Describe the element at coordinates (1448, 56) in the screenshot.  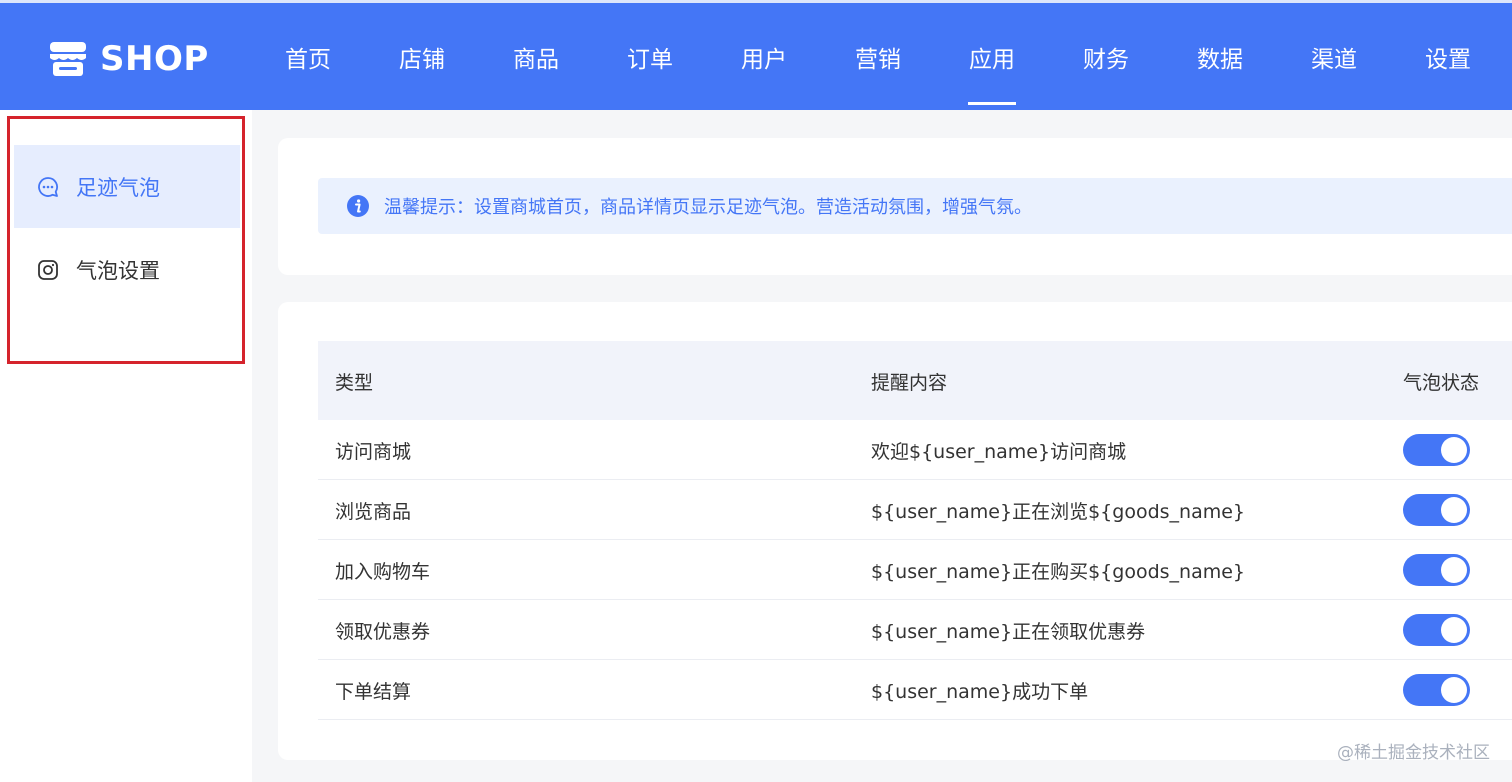
I see `nav-item-settings: 设置` at that location.